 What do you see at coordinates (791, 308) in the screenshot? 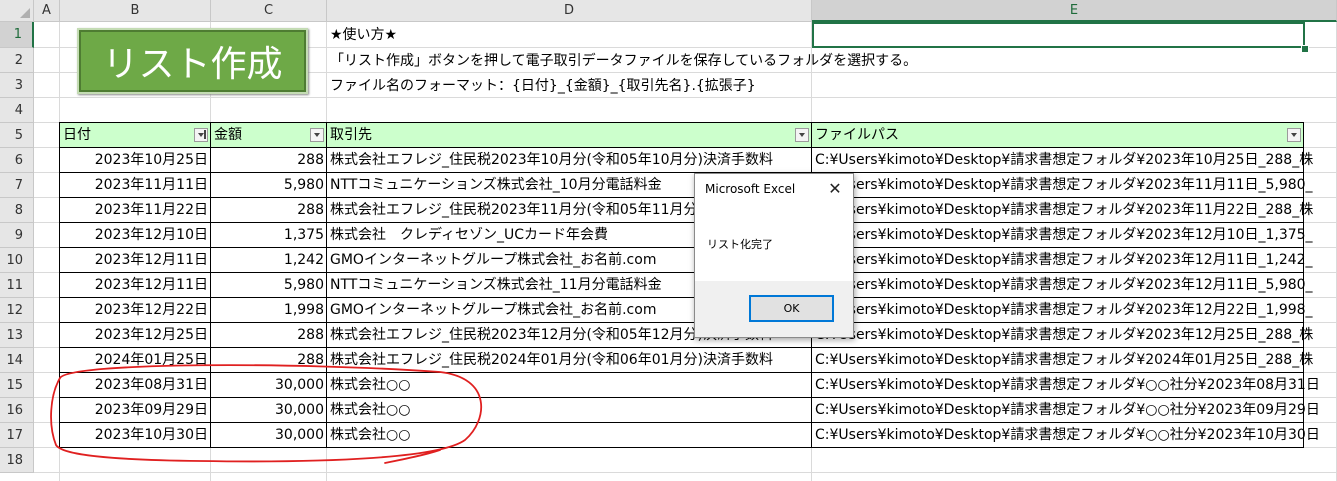
I see `ok-button: OK` at bounding box center [791, 308].